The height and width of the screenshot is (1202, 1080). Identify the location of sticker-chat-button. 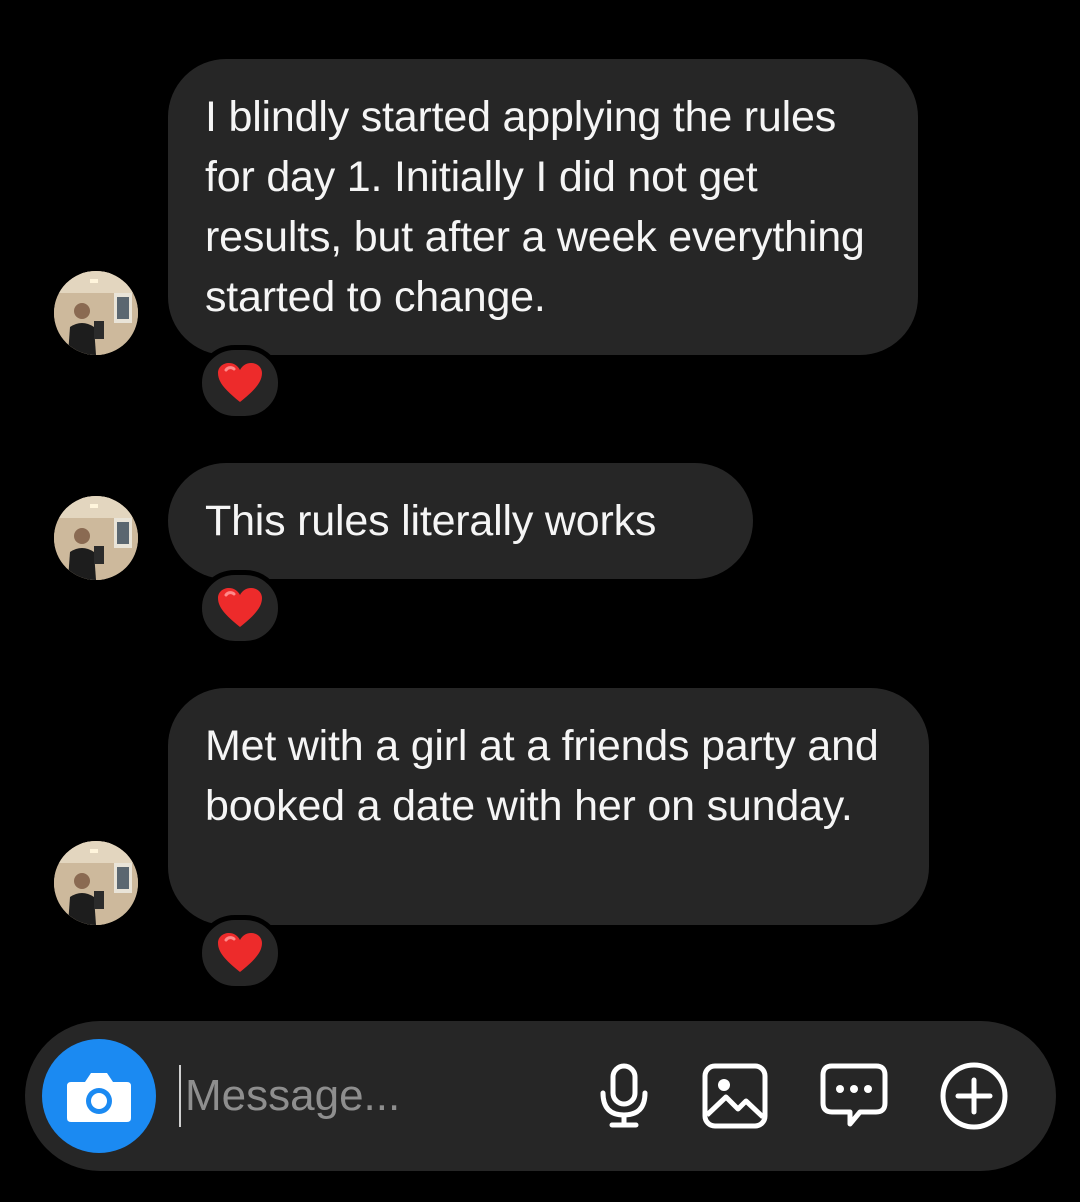
(854, 1096).